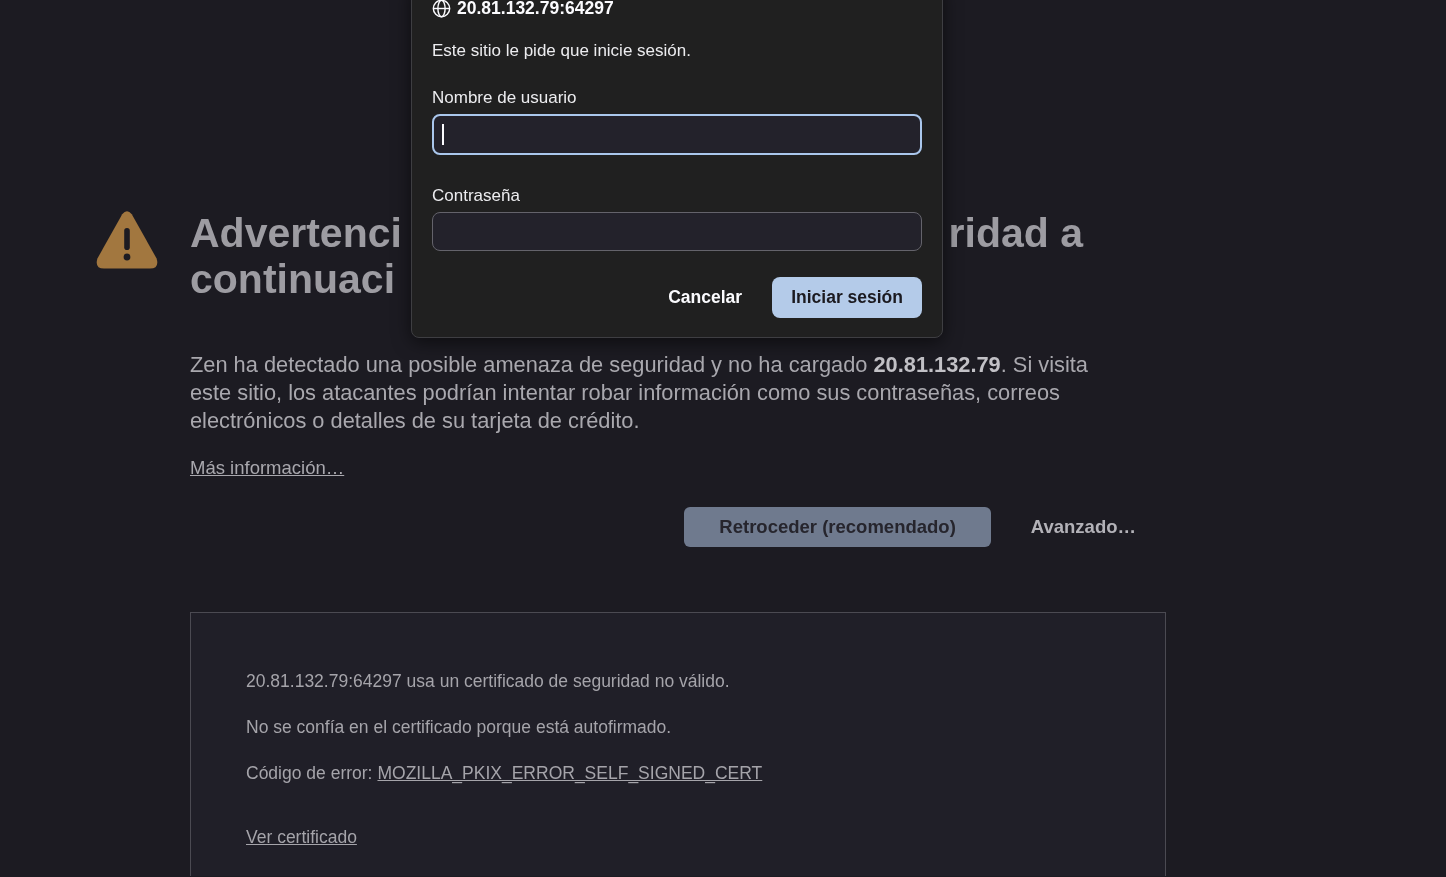  What do you see at coordinates (705, 297) in the screenshot?
I see `cancel-button: Cancelar` at bounding box center [705, 297].